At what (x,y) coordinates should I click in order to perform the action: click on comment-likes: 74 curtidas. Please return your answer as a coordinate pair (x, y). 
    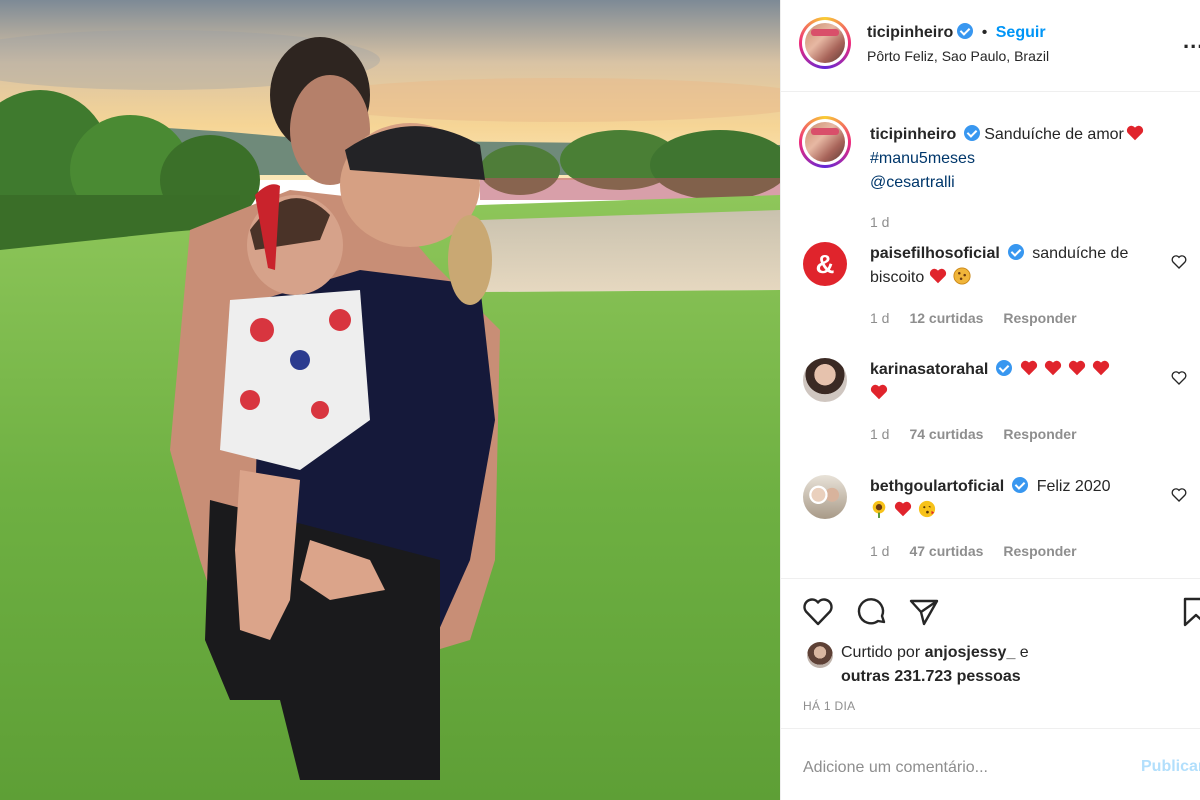
    Looking at the image, I should click on (946, 434).